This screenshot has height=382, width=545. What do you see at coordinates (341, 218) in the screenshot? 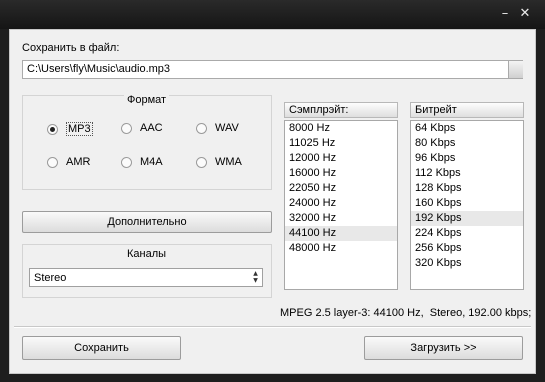
I see `samplerate-item: 32000 Hz` at bounding box center [341, 218].